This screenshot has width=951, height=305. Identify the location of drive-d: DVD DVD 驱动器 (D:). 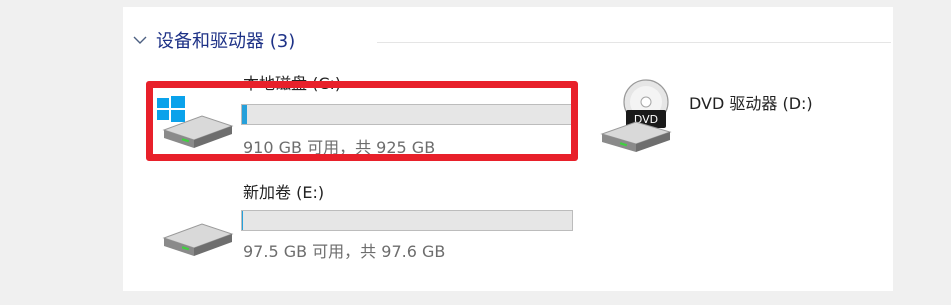
(741, 121).